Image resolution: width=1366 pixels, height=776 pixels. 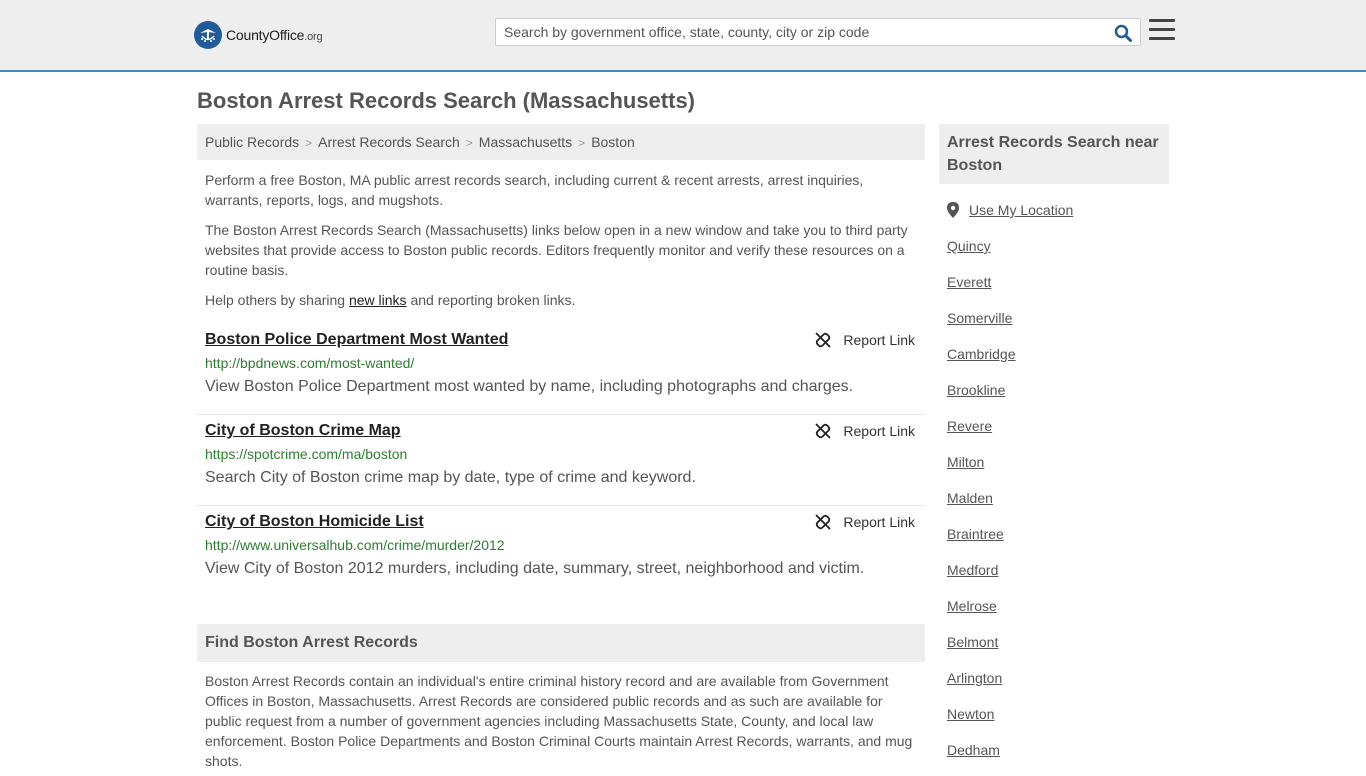 I want to click on search-input, so click(x=801, y=32).